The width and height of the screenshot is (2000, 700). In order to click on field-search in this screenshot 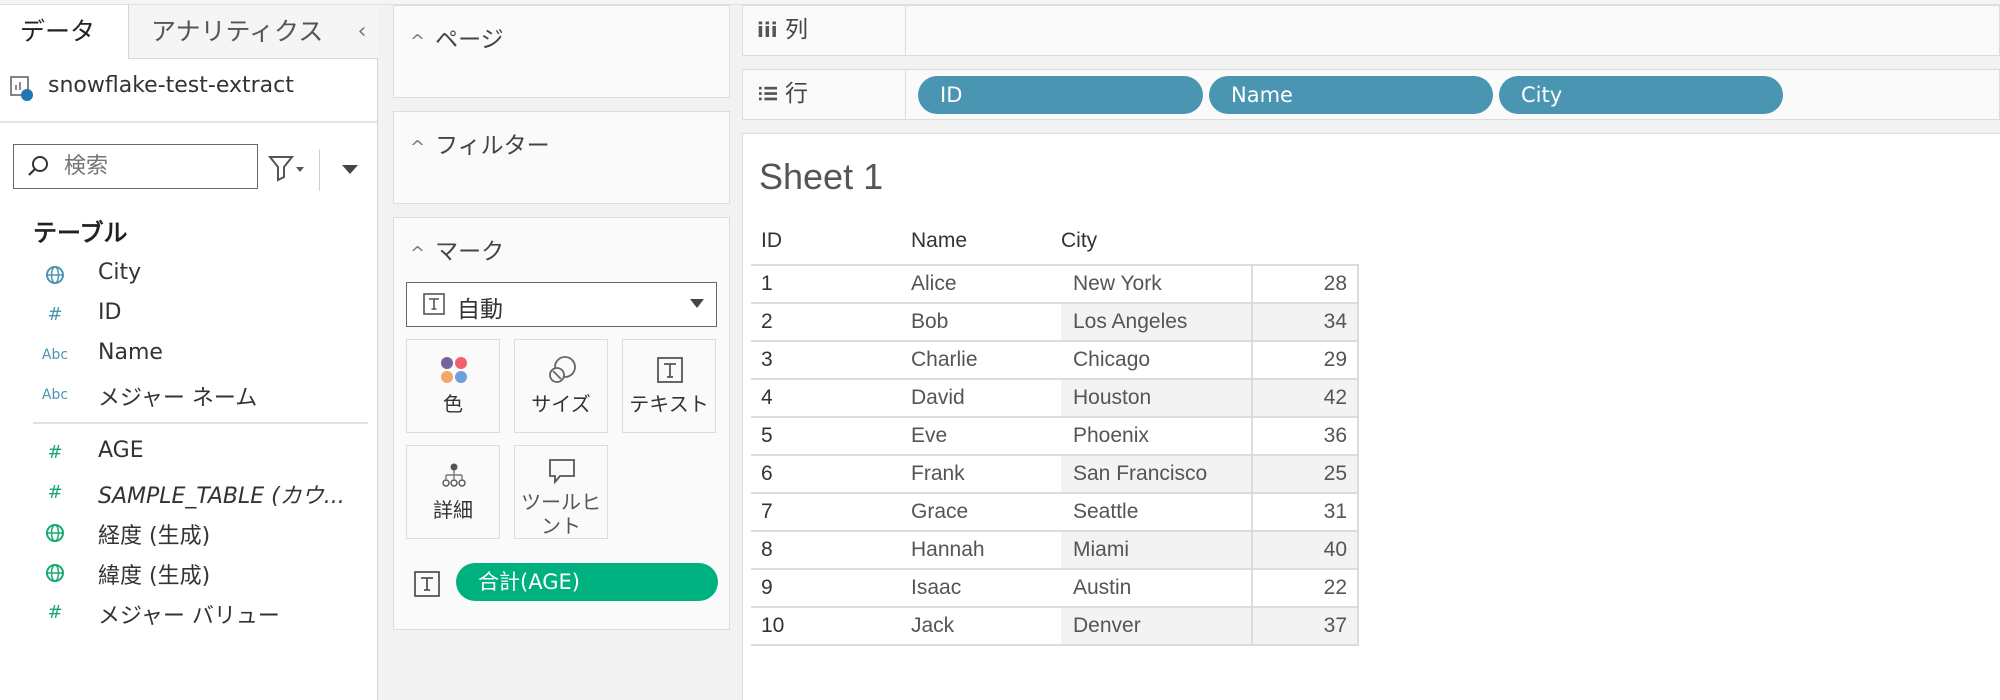, I will do `click(135, 166)`.